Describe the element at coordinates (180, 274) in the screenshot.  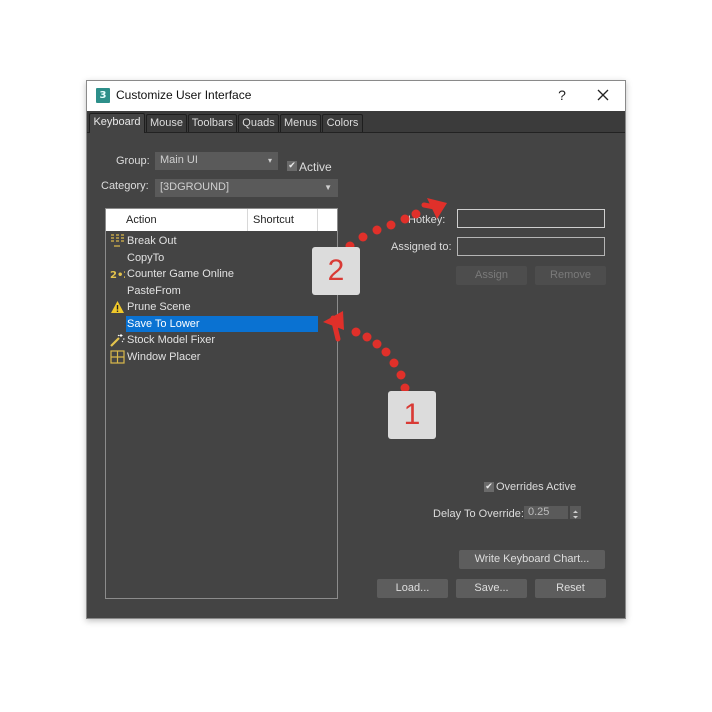
I see `list-item-label: Counter Game Online` at that location.